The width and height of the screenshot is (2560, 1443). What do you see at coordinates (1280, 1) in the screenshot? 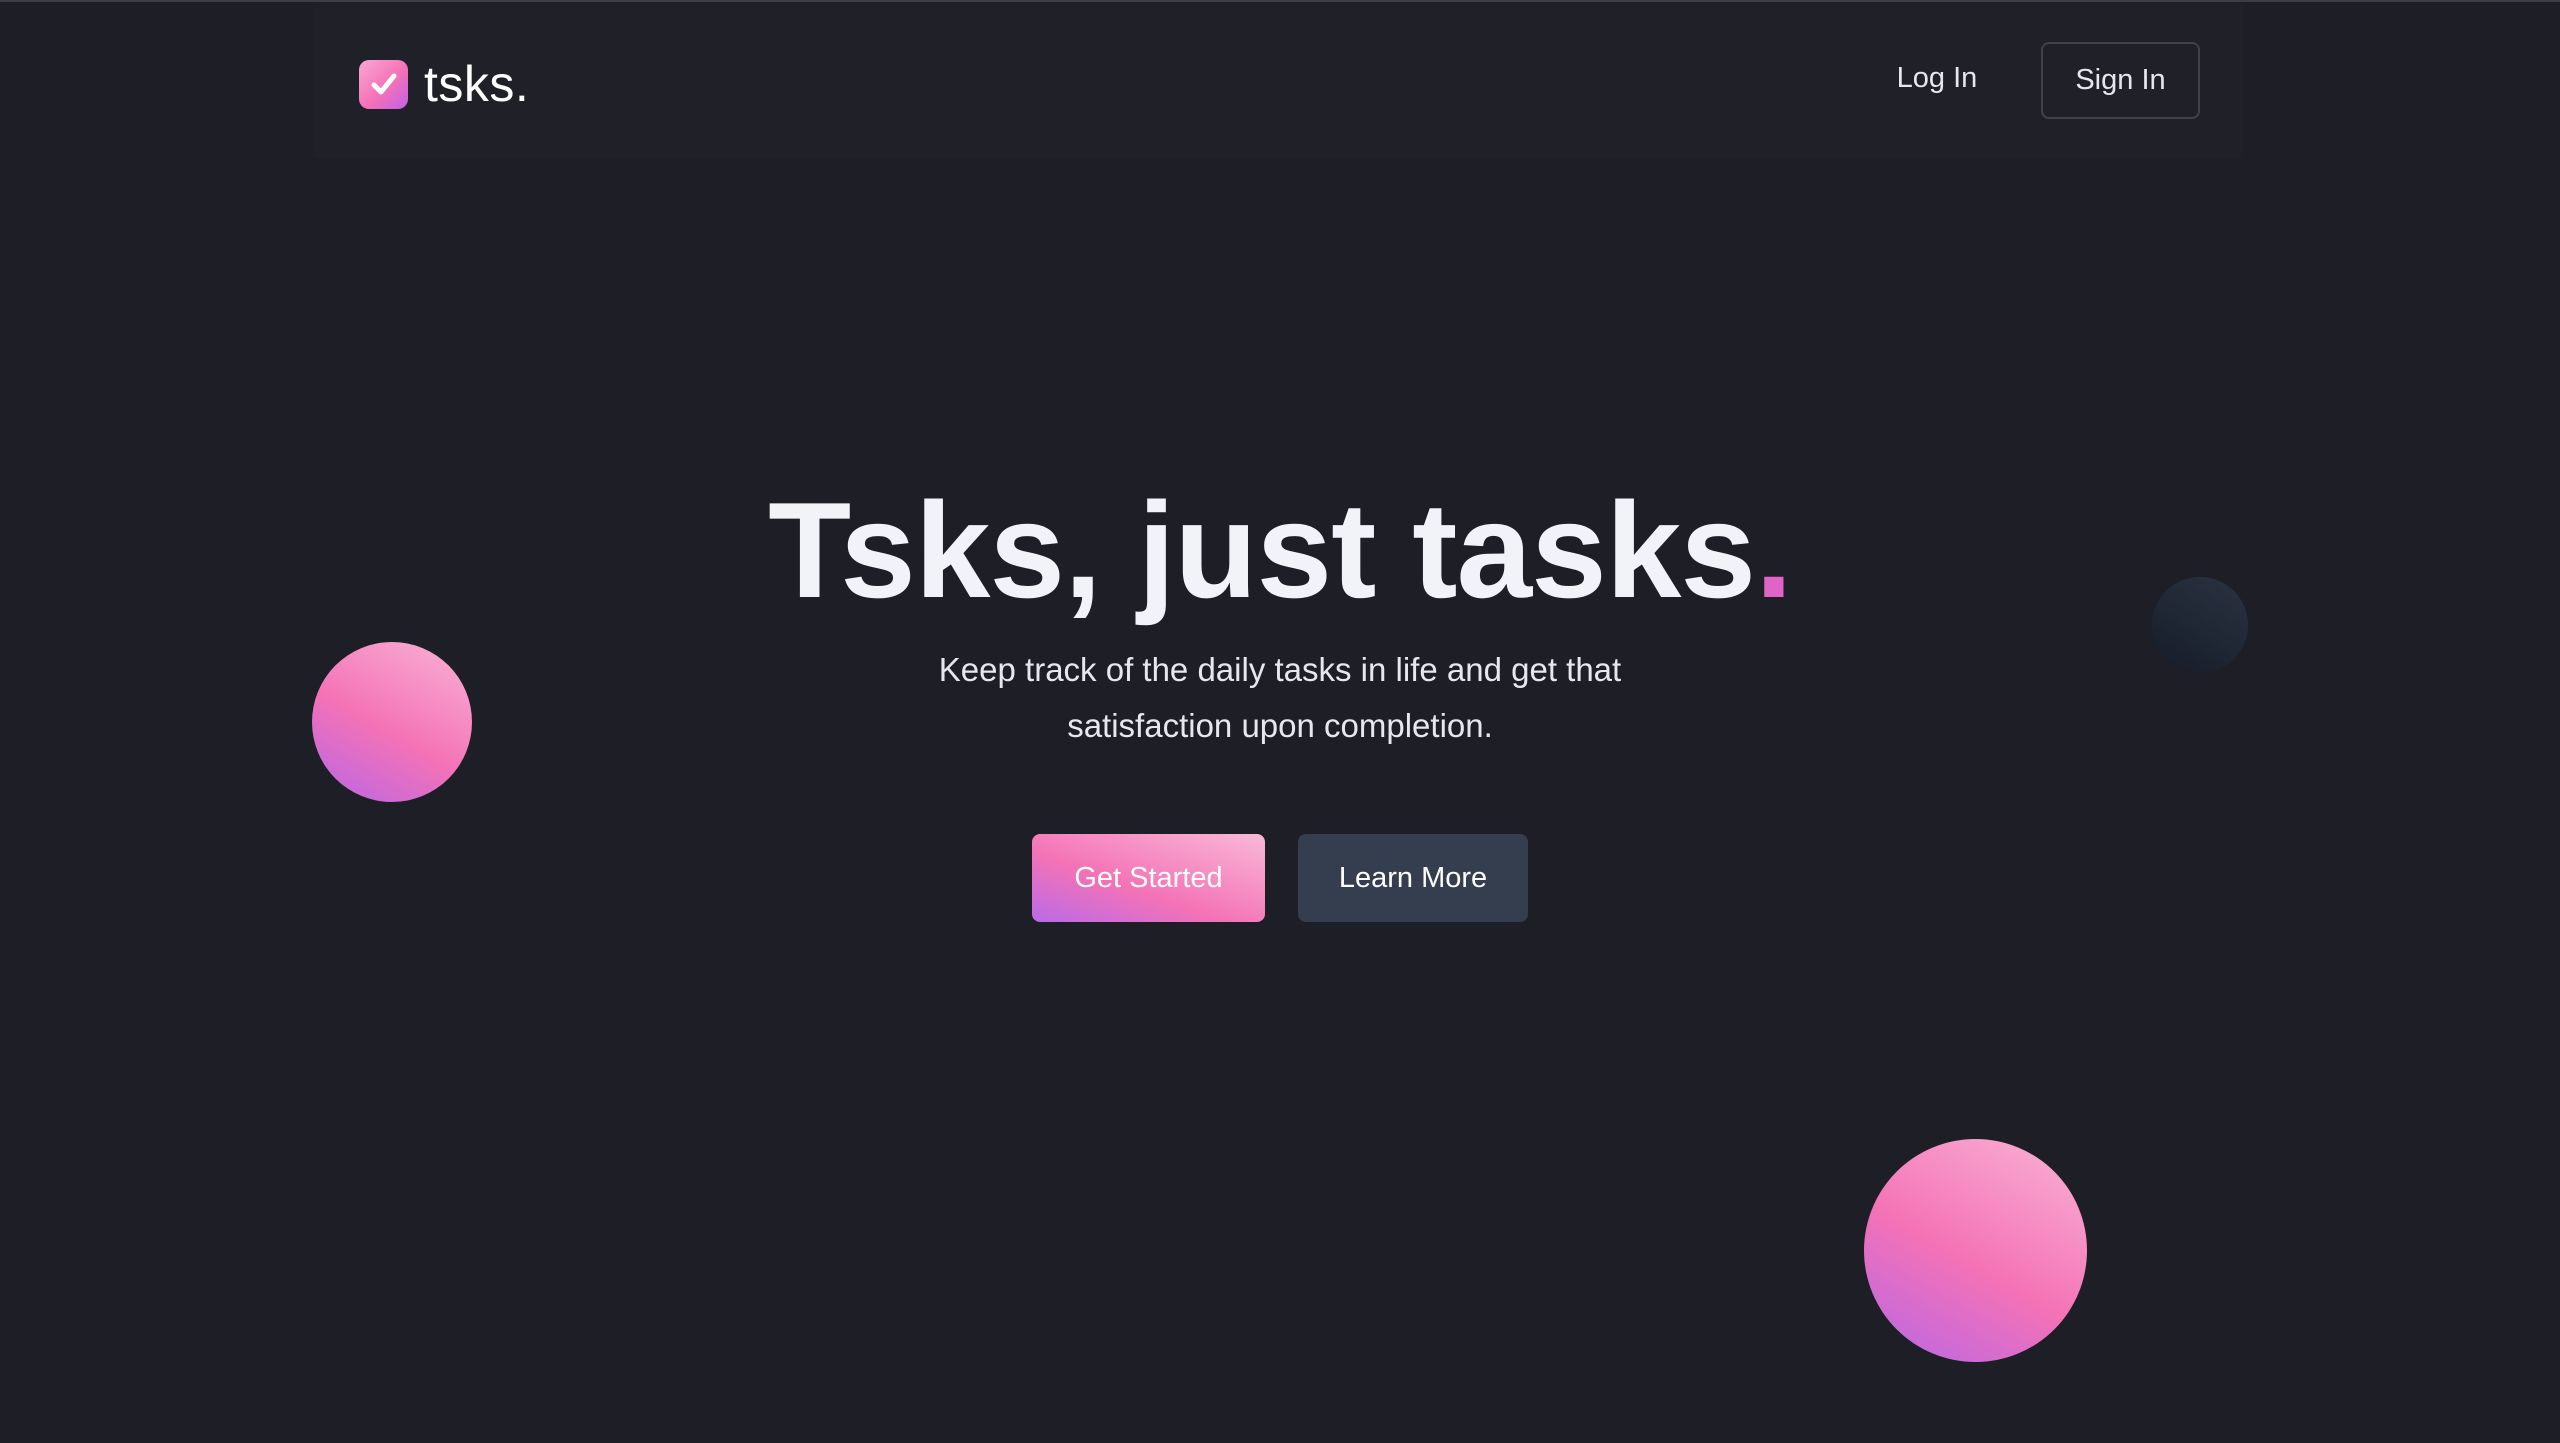
I see `top-border` at bounding box center [1280, 1].